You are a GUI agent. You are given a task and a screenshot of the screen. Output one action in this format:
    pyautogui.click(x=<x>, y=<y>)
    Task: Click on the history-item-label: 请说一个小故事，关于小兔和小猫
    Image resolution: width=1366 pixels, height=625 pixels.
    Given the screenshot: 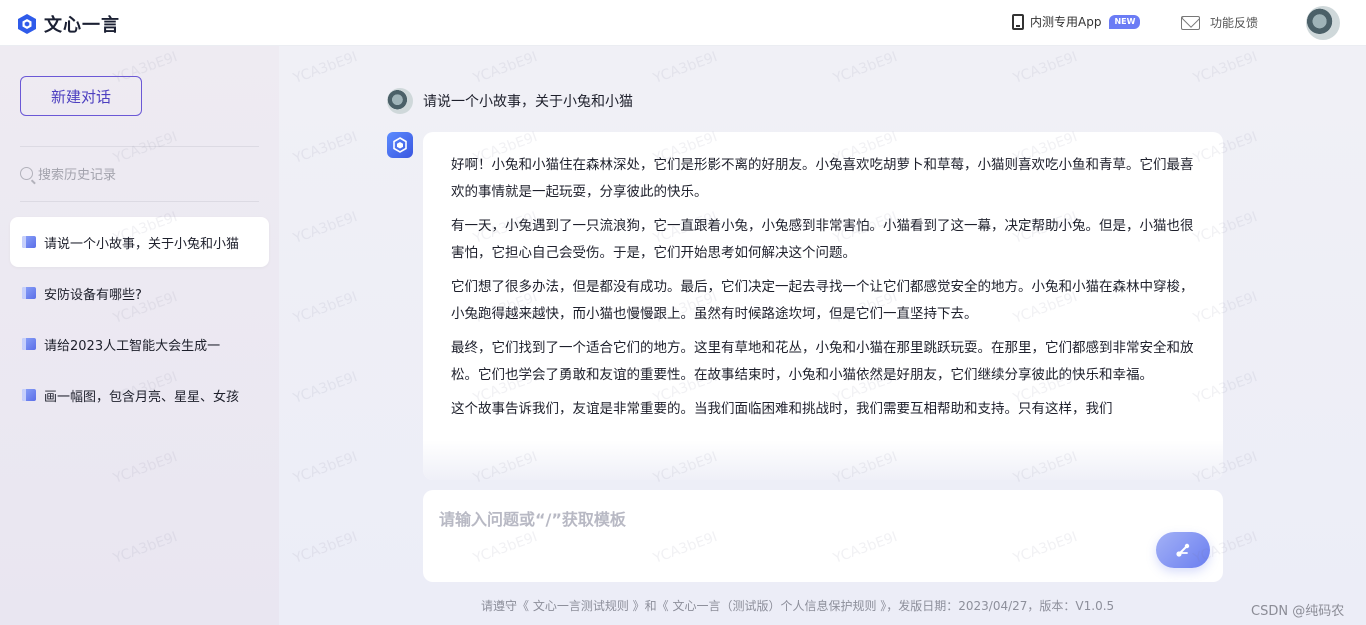 What is the action you would take?
    pyautogui.click(x=142, y=244)
    